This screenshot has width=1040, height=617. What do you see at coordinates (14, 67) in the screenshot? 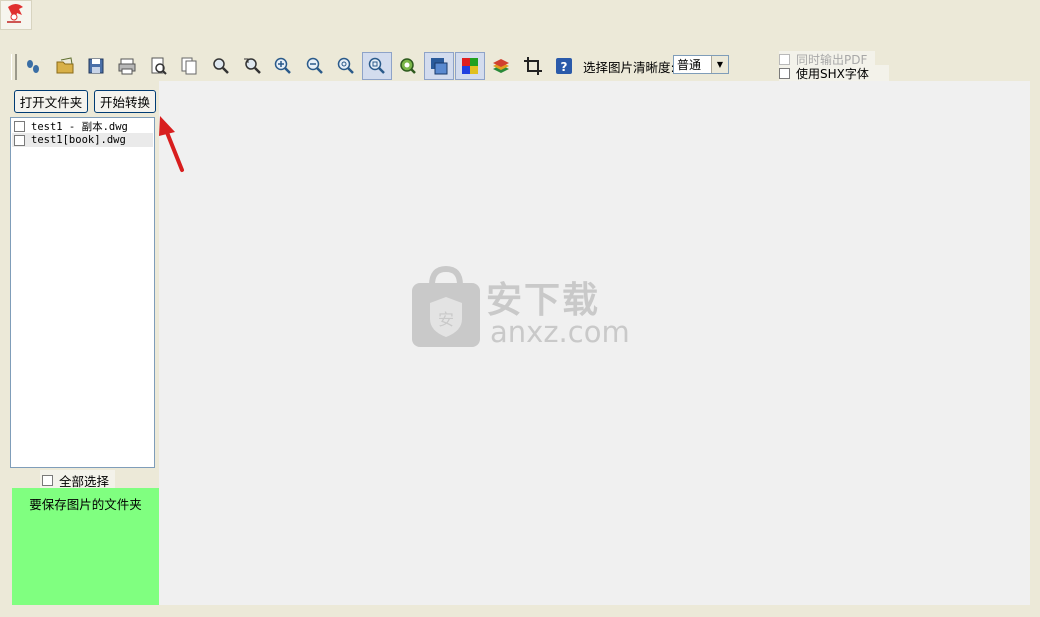
I see `toolbar-grip` at bounding box center [14, 67].